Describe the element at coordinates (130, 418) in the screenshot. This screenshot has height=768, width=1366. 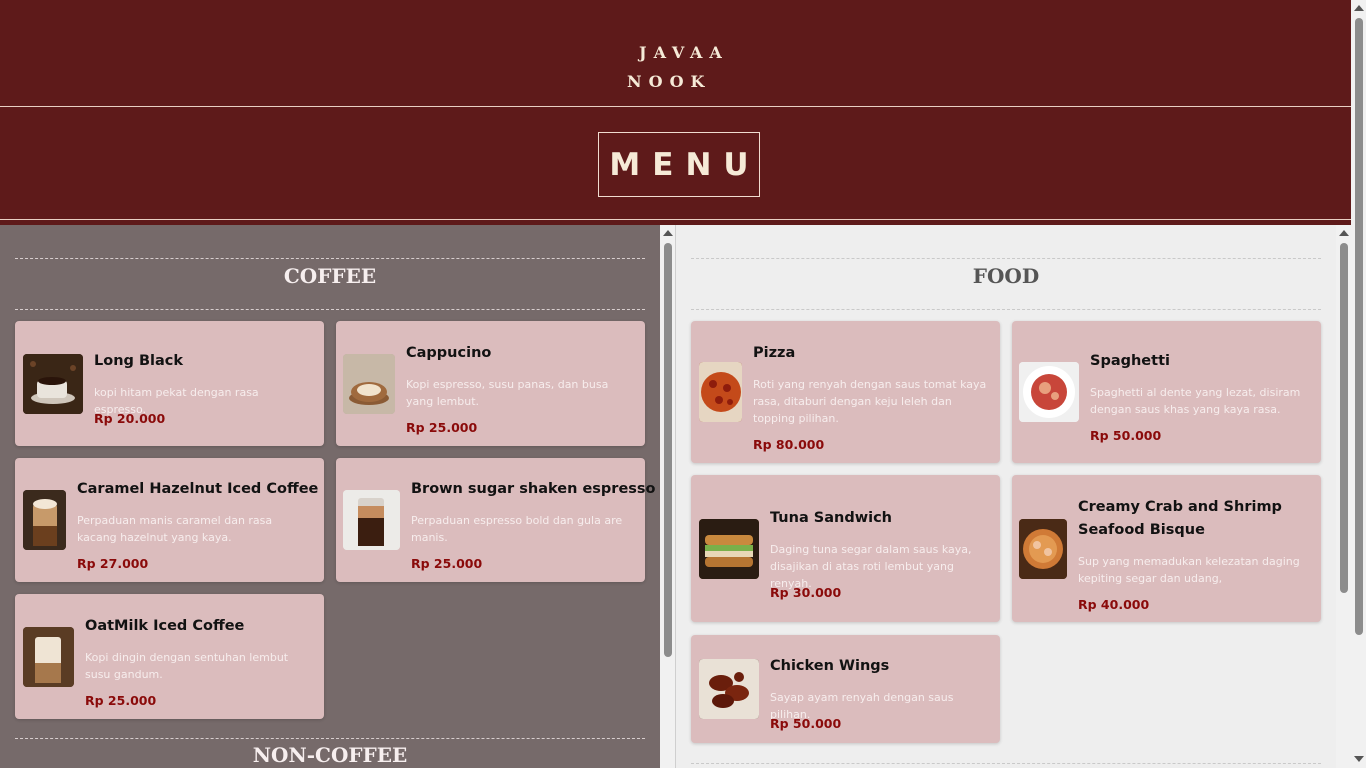
I see `item-price: Rp 20.000` at that location.